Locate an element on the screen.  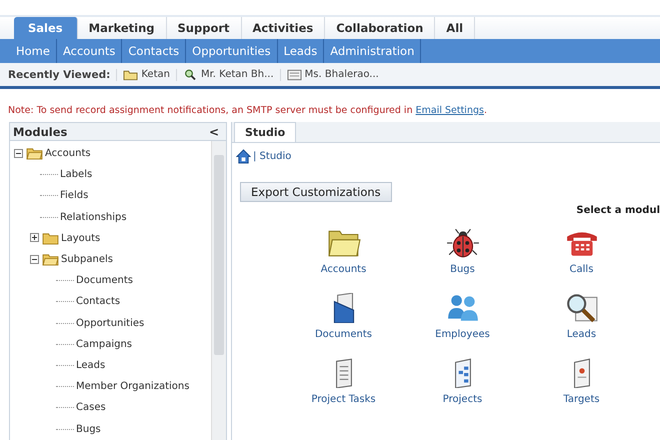
tree-item: Cases is located at coordinates (91, 408).